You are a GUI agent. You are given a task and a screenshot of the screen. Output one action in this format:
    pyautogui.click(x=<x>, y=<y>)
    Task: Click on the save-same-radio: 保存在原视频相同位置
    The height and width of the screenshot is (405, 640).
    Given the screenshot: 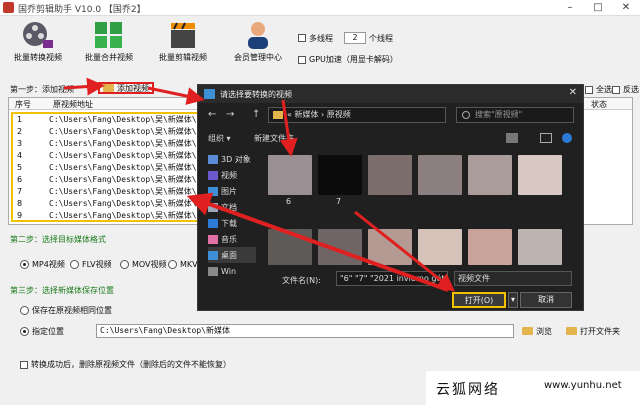 What is the action you would take?
    pyautogui.click(x=66, y=310)
    